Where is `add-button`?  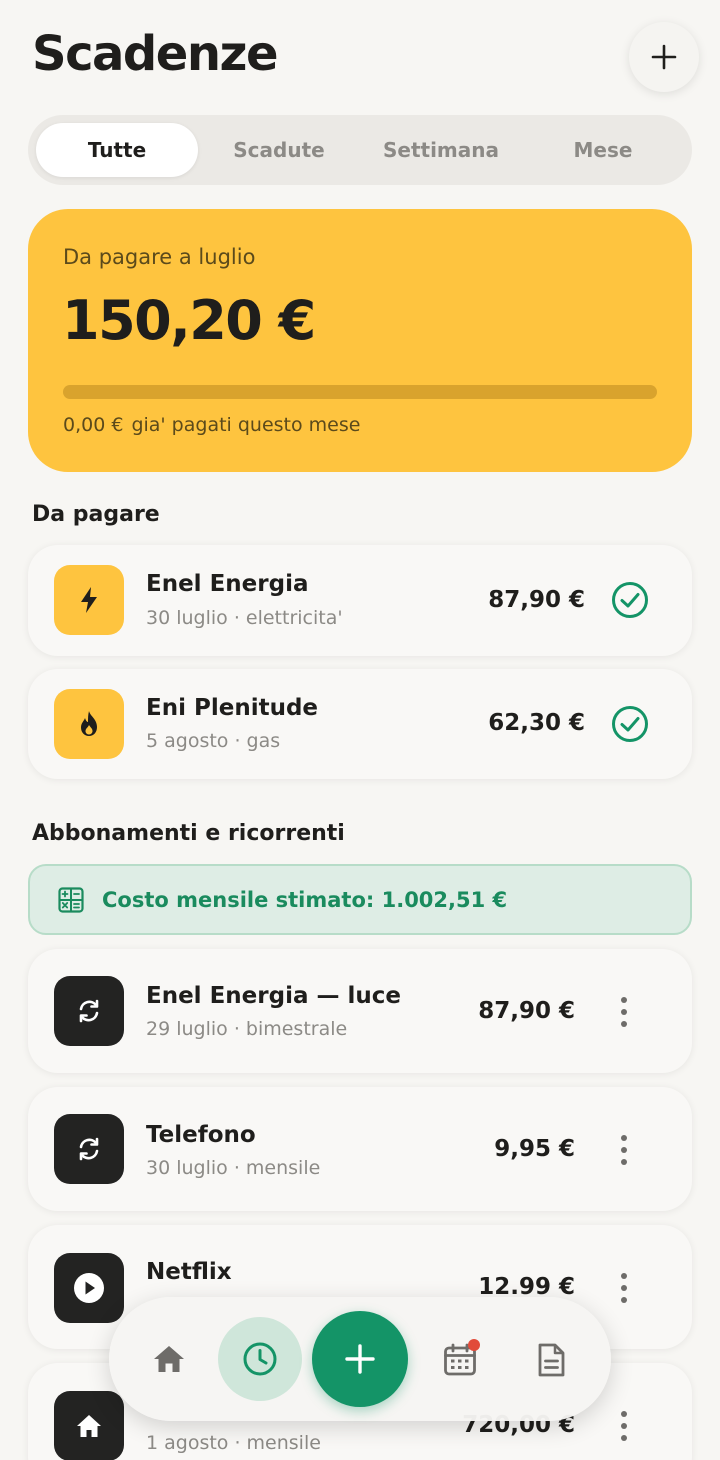 add-button is located at coordinates (664, 57).